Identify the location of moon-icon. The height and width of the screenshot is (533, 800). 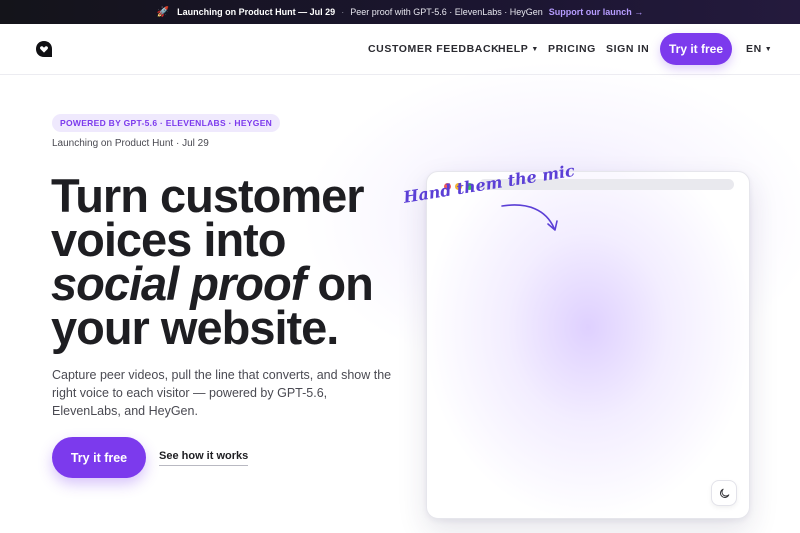
(724, 493).